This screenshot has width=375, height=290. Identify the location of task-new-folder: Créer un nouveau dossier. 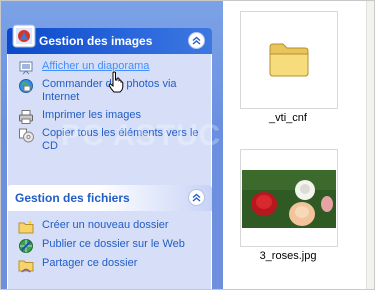
(110, 226).